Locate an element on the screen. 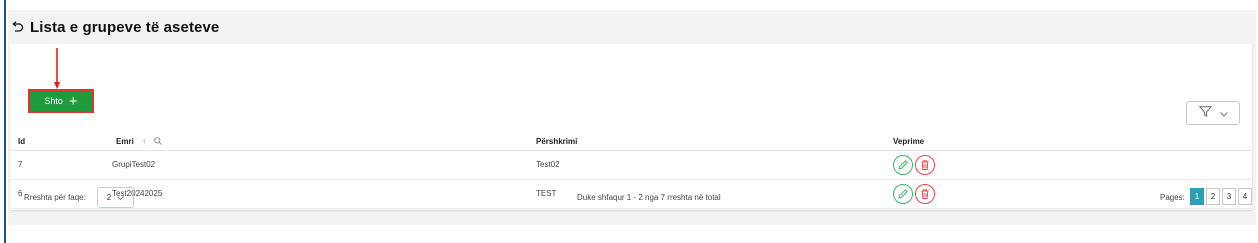 This screenshot has height=243, width=1258. pages-label: Pages: is located at coordinates (1172, 197).